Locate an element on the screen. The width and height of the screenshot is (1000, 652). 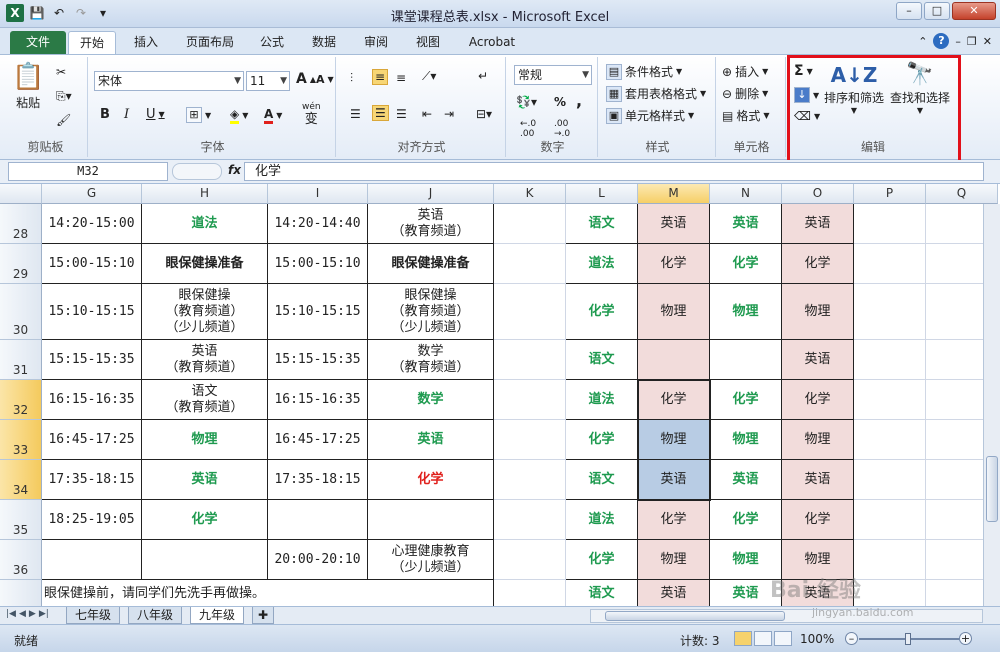
phonetic-guide-button: wén 变 is located at coordinates (311, 115).